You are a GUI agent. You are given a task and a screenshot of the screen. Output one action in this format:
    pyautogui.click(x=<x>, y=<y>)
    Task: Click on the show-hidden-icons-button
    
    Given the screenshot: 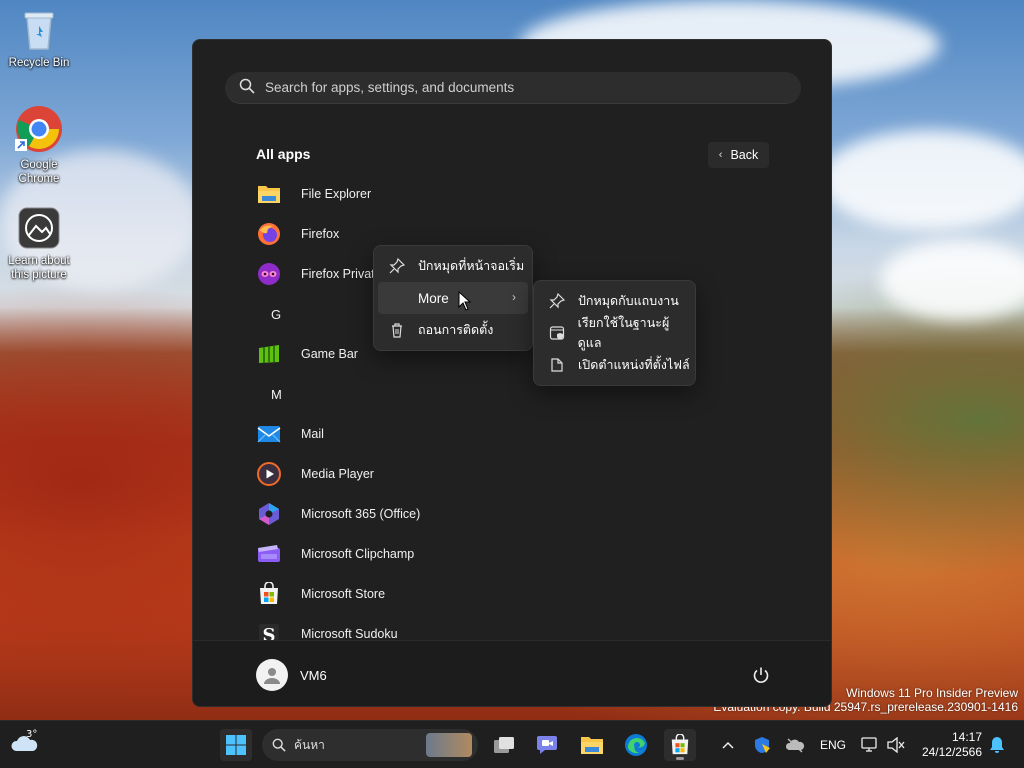 What is the action you would take?
    pyautogui.click(x=728, y=745)
    